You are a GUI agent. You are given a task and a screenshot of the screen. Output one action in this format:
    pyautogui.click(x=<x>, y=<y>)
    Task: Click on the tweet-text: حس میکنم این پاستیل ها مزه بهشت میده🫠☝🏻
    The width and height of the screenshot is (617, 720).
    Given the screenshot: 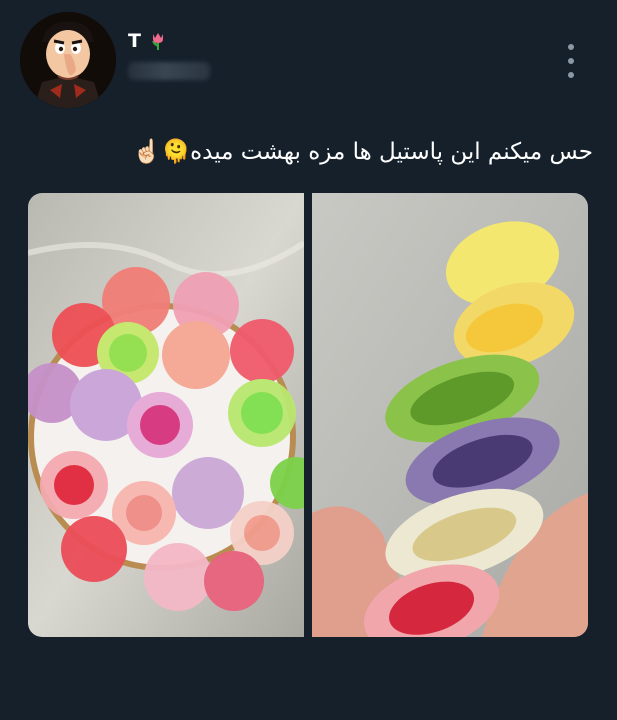 What is the action you would take?
    pyautogui.click(x=362, y=152)
    